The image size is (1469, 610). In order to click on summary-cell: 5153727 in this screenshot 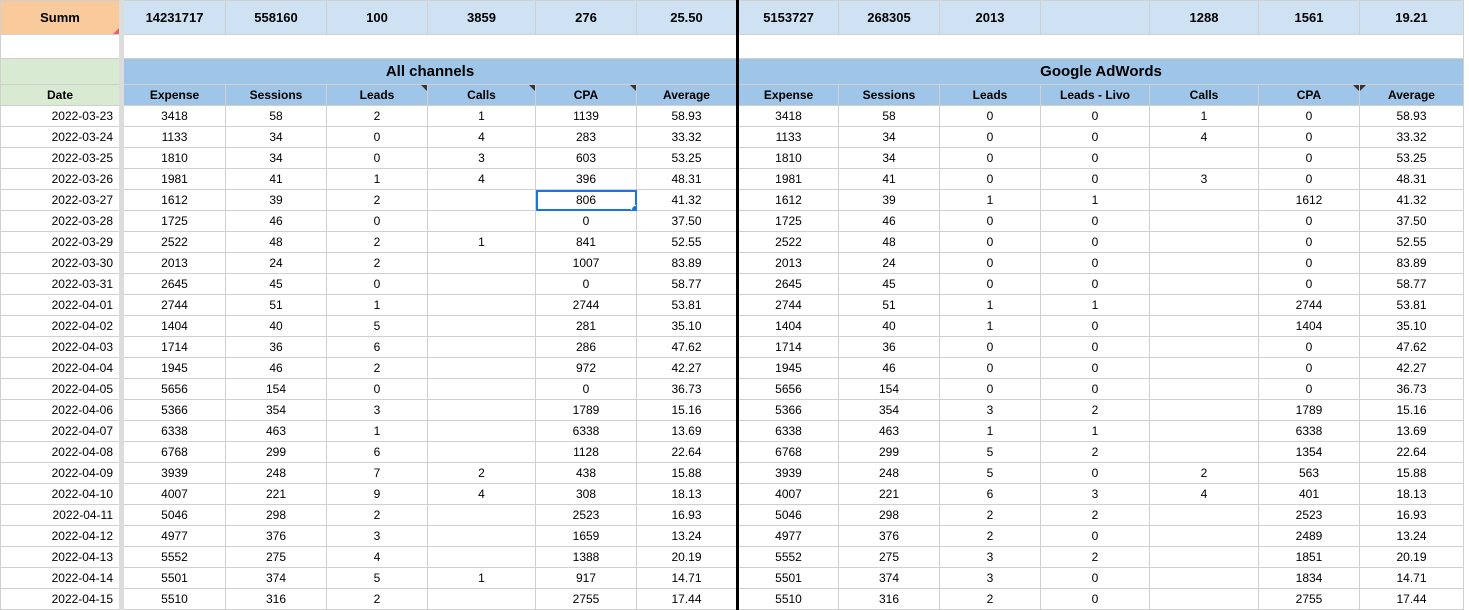, I will do `click(787, 17)`.